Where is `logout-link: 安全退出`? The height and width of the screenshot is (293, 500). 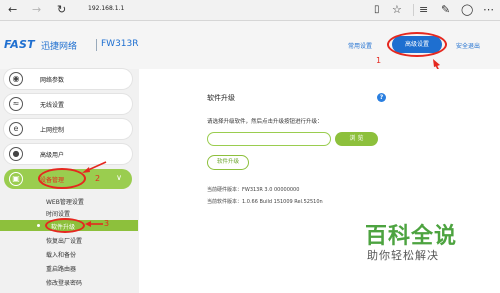 logout-link: 安全退出 is located at coordinates (468, 45).